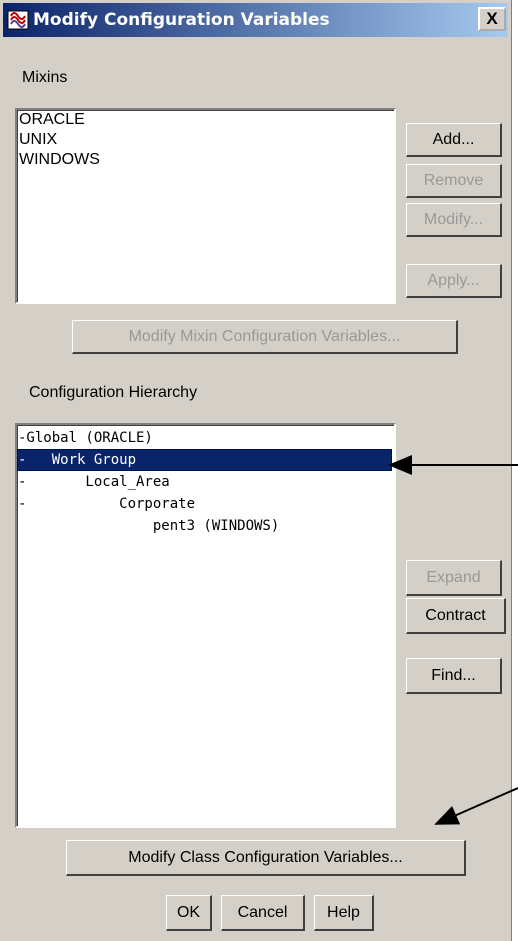 The width and height of the screenshot is (518, 941). What do you see at coordinates (18, 20) in the screenshot?
I see `app-icon` at bounding box center [18, 20].